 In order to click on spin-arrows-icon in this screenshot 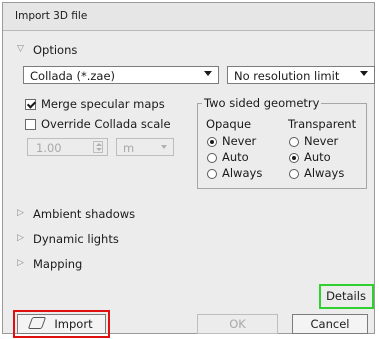, I will do `click(98, 147)`.